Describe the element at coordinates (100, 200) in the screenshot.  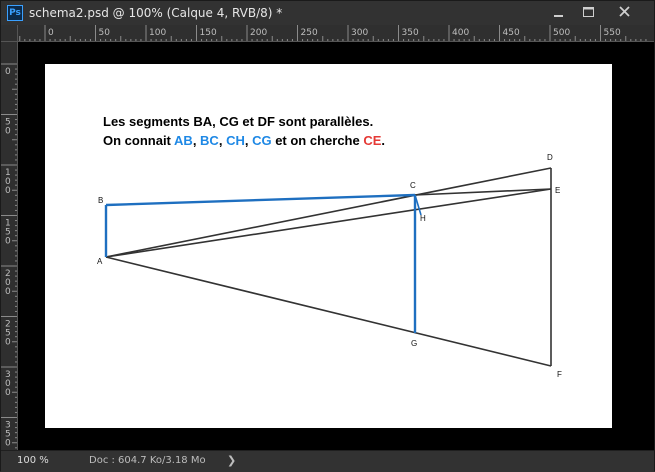
I see `point-label-B: B` at that location.